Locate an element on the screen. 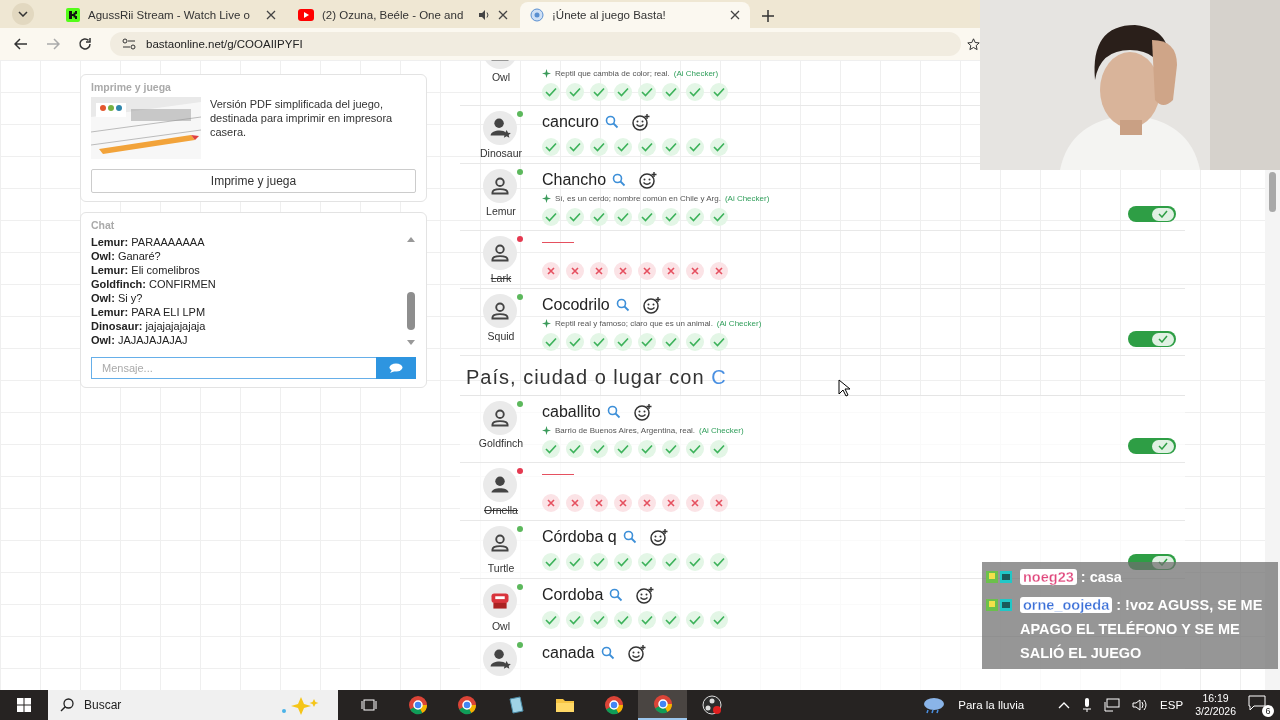 Image resolution: width=1280 pixels, height=720 pixels. globe-icon is located at coordinates (537, 15).